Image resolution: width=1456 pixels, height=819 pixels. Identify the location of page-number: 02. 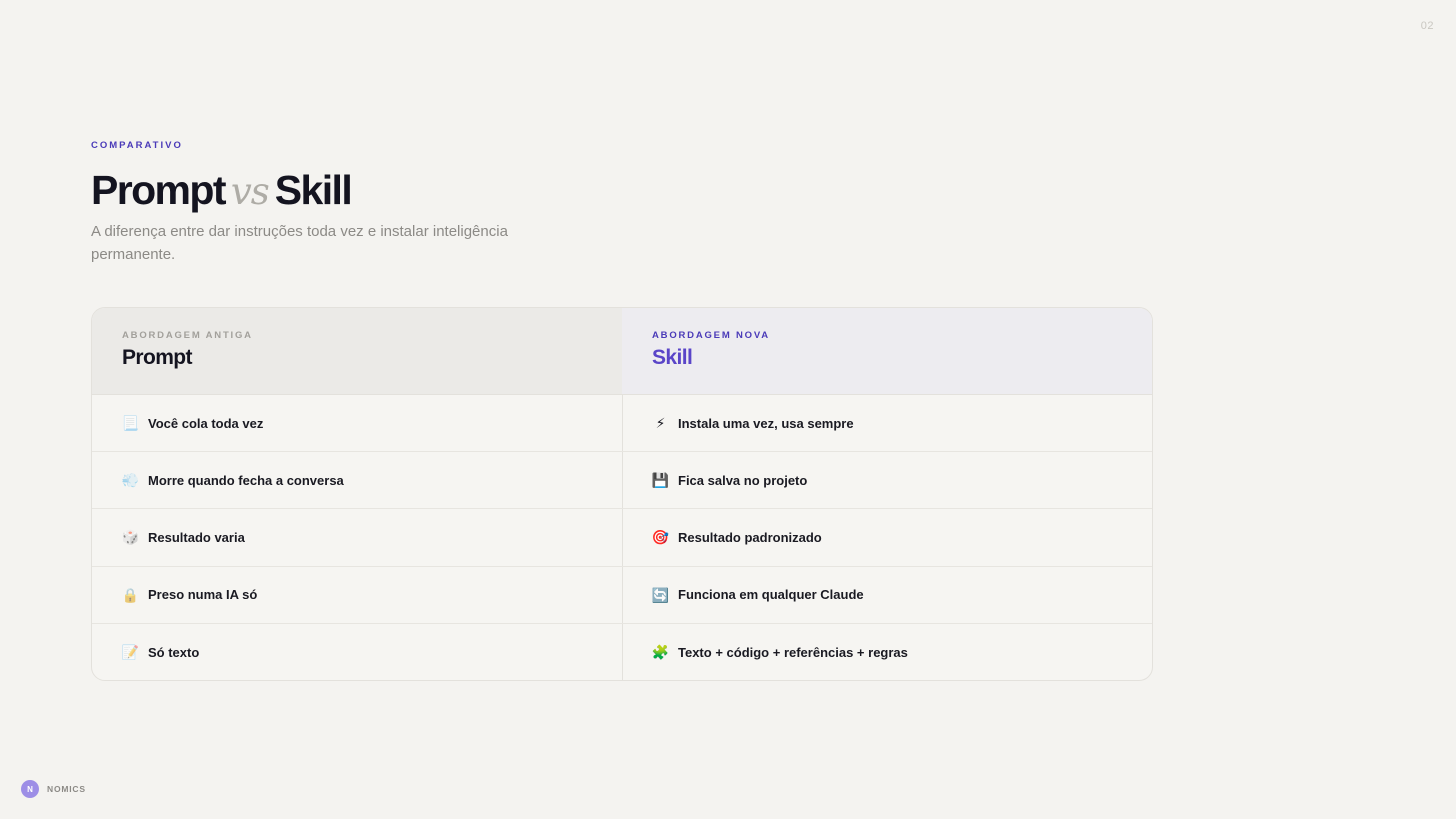
(1427, 26).